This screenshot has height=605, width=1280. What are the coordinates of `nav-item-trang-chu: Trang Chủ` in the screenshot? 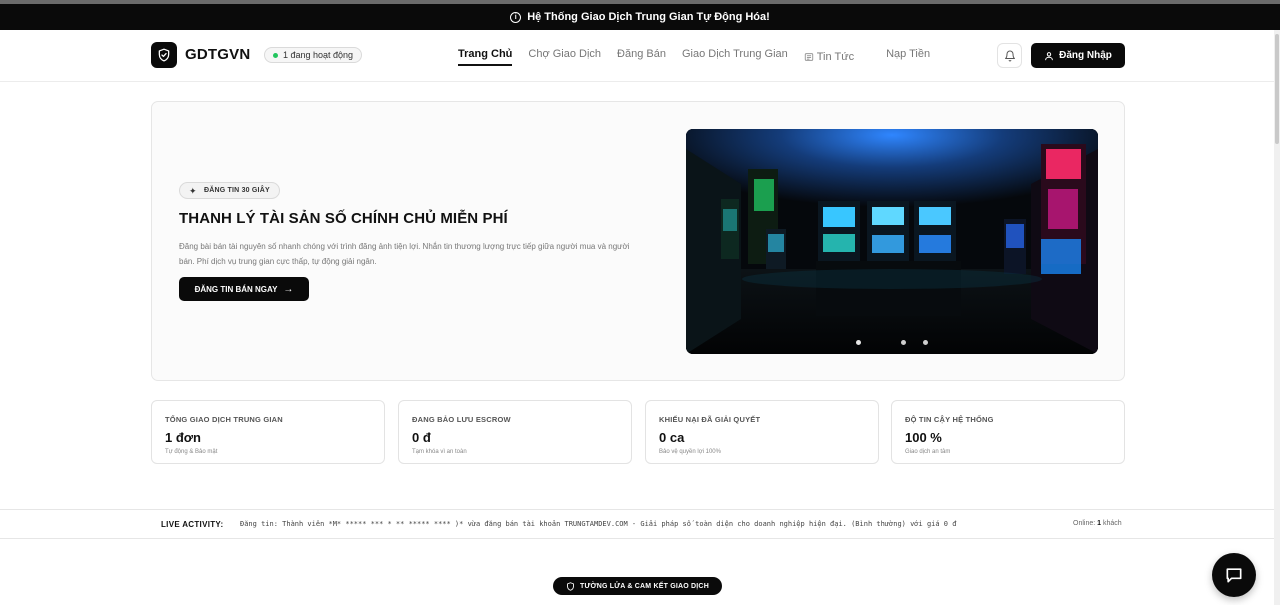 It's located at (485, 57).